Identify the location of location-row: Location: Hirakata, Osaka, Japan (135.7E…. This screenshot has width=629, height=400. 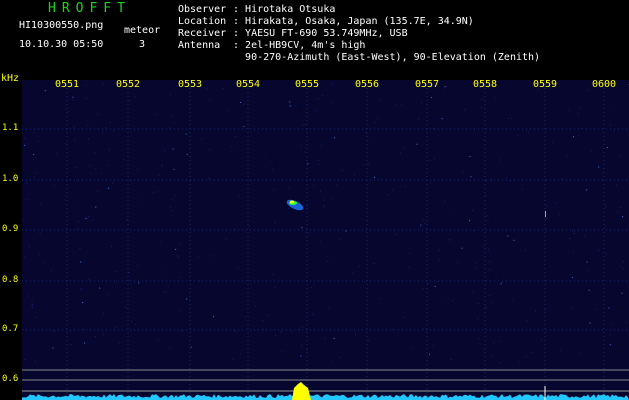
(326, 21).